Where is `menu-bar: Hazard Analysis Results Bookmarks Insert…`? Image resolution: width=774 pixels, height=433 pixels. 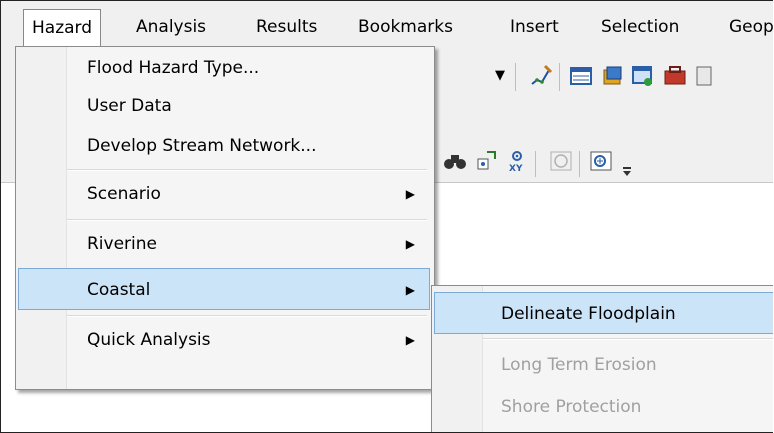 menu-bar: Hazard Analysis Results Bookmarks Insert… is located at coordinates (387, 24).